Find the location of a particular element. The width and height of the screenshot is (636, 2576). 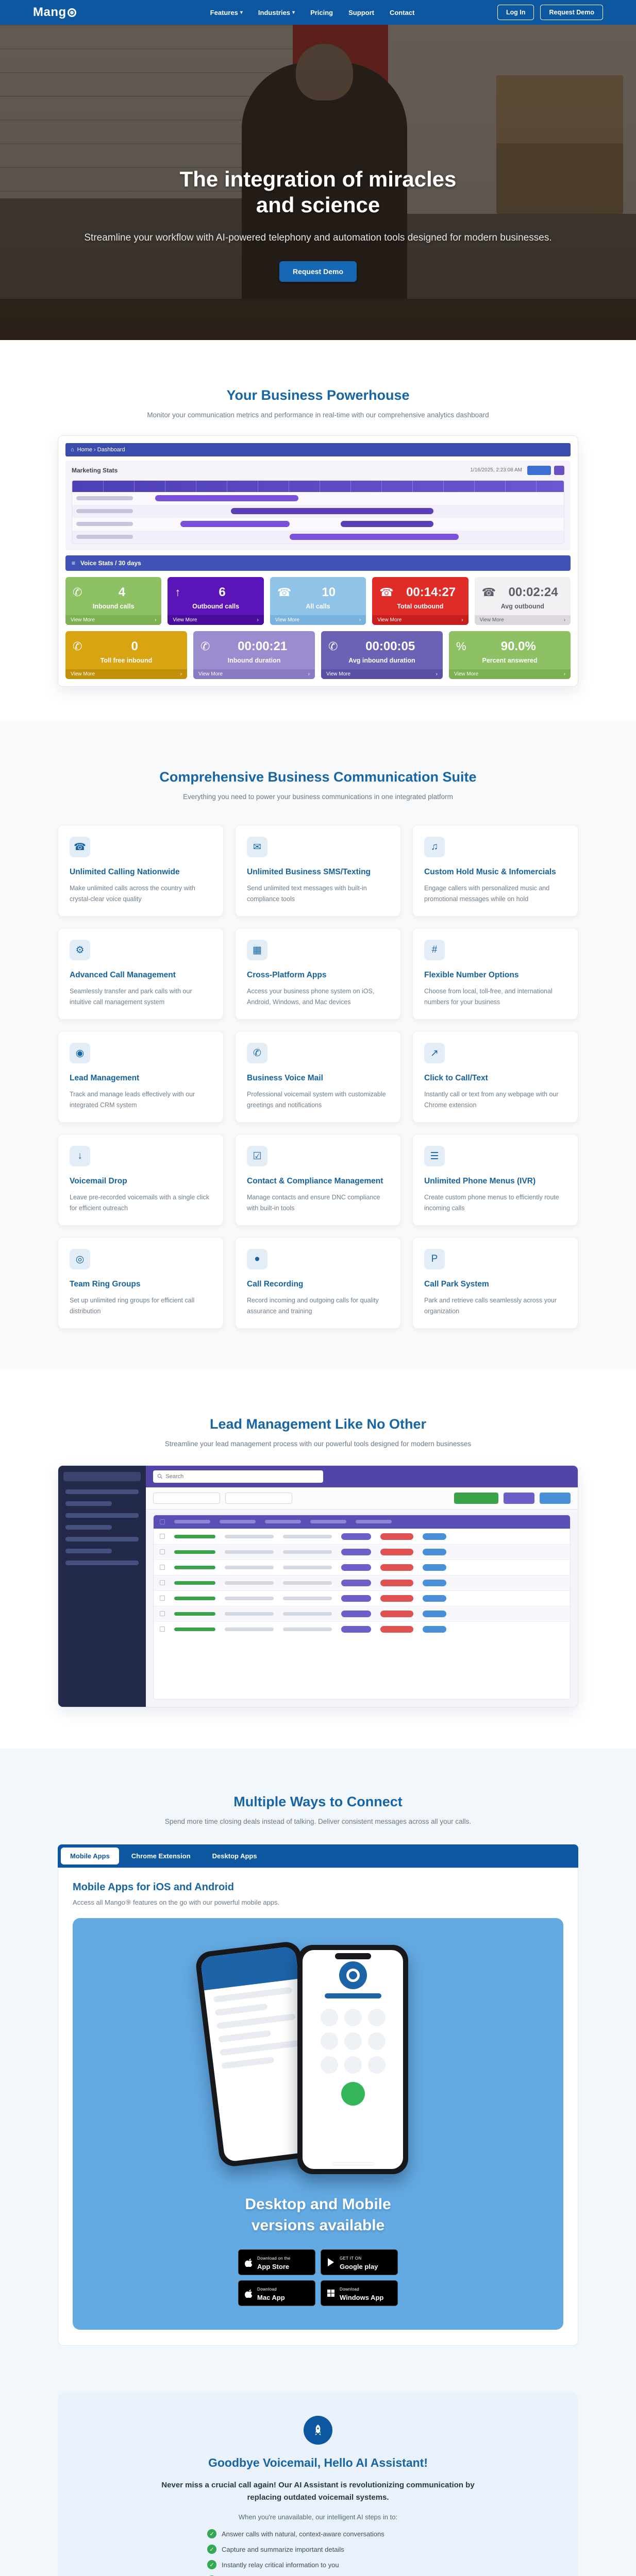

crm-search is located at coordinates (238, 1476).